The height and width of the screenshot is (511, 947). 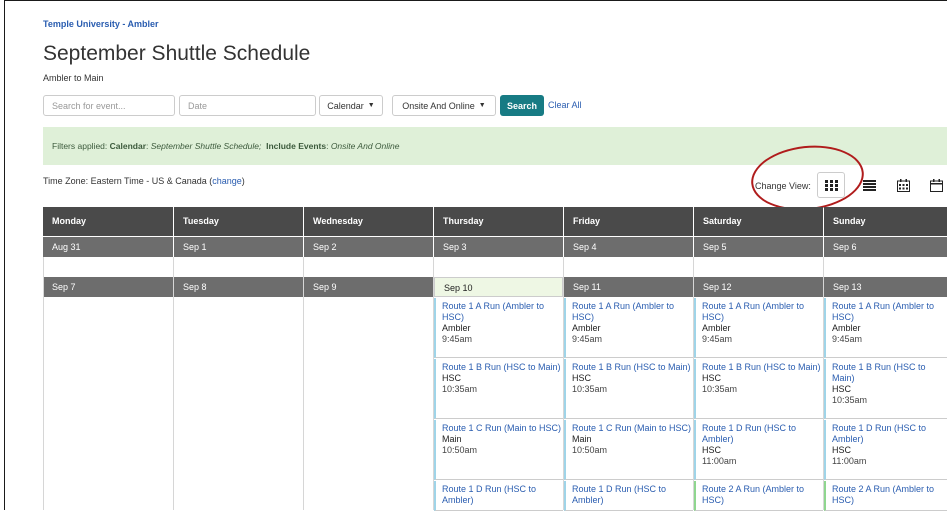 I want to click on week-view-button, so click(x=934, y=185).